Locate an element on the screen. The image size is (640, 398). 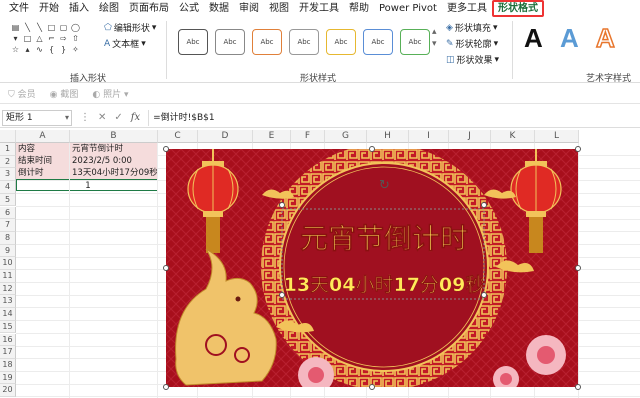
triangle-shape-icon: △ is located at coordinates (39, 39).